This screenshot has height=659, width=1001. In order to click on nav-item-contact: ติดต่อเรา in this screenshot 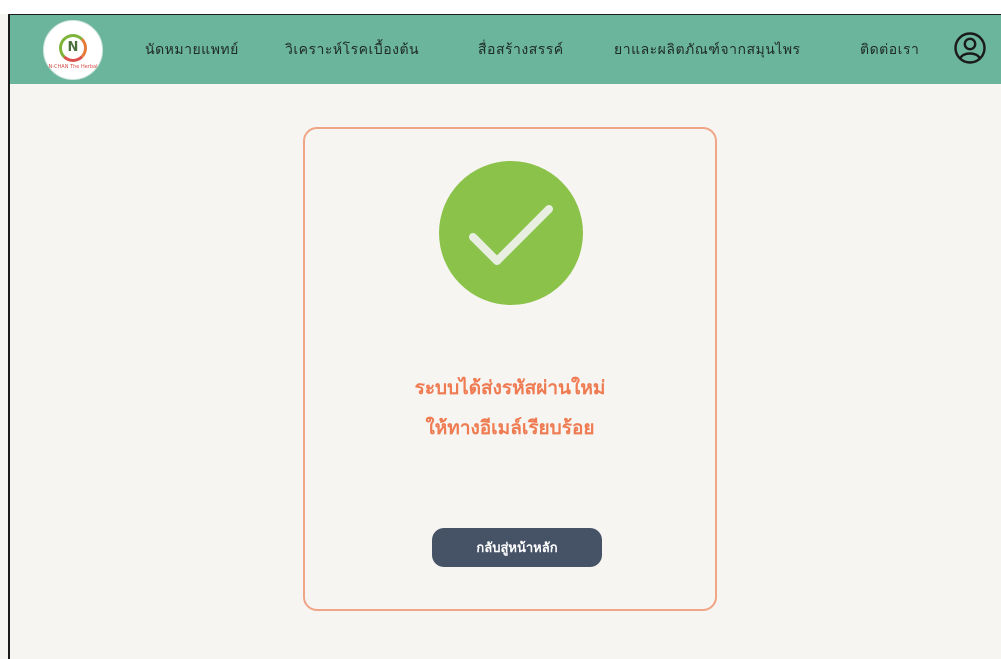, I will do `click(889, 50)`.